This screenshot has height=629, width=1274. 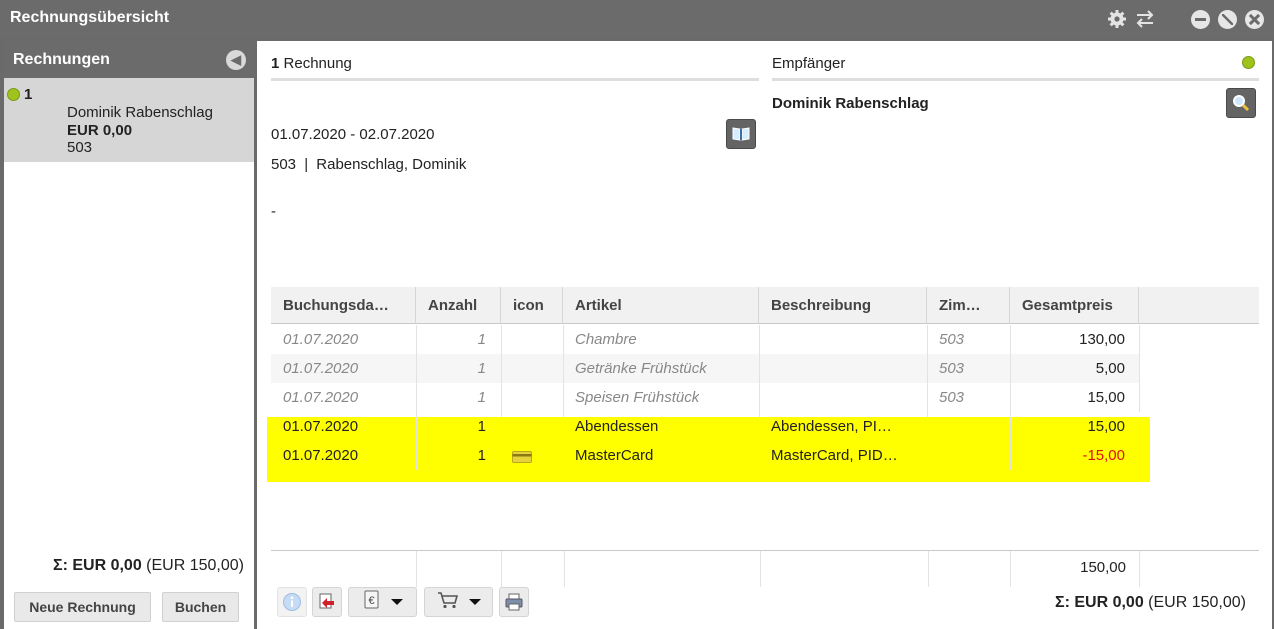 What do you see at coordinates (1103, 567) in the screenshot?
I see `table-sum: 150,00` at bounding box center [1103, 567].